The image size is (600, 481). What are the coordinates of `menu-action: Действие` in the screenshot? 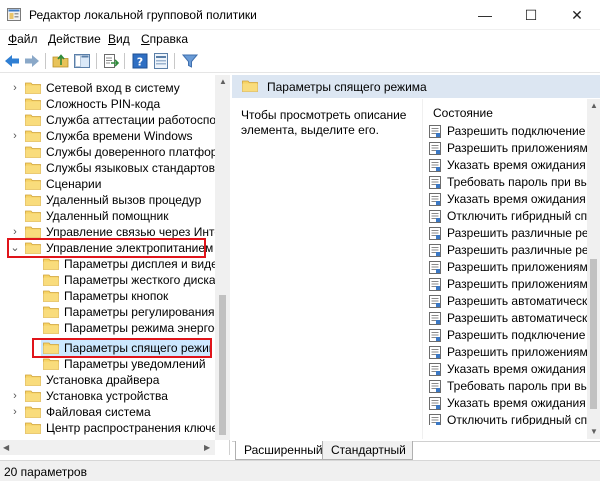 It's located at (74, 39).